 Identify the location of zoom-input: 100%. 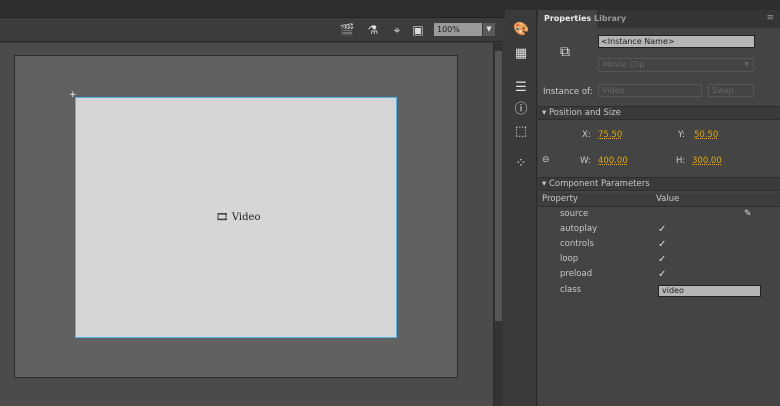
(458, 29).